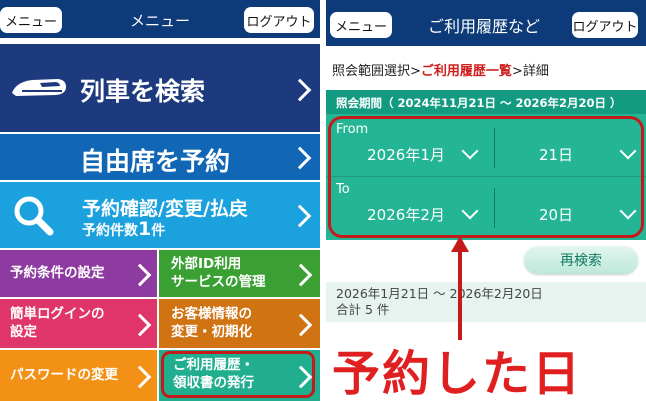 Image resolution: width=646 pixels, height=401 pixels. Describe the element at coordinates (376, 71) in the screenshot. I see `breadcrumb-step1: 照会範囲選択>` at that location.